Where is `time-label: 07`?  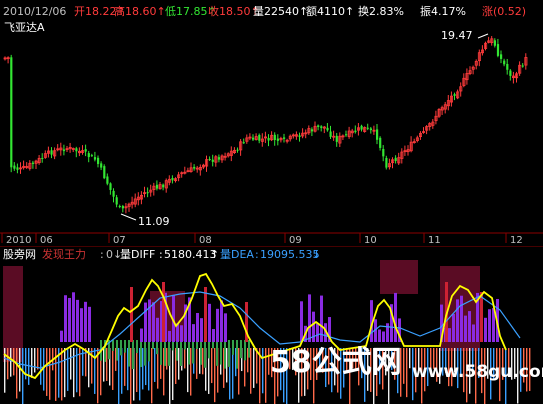 time-label: 07 is located at coordinates (119, 240).